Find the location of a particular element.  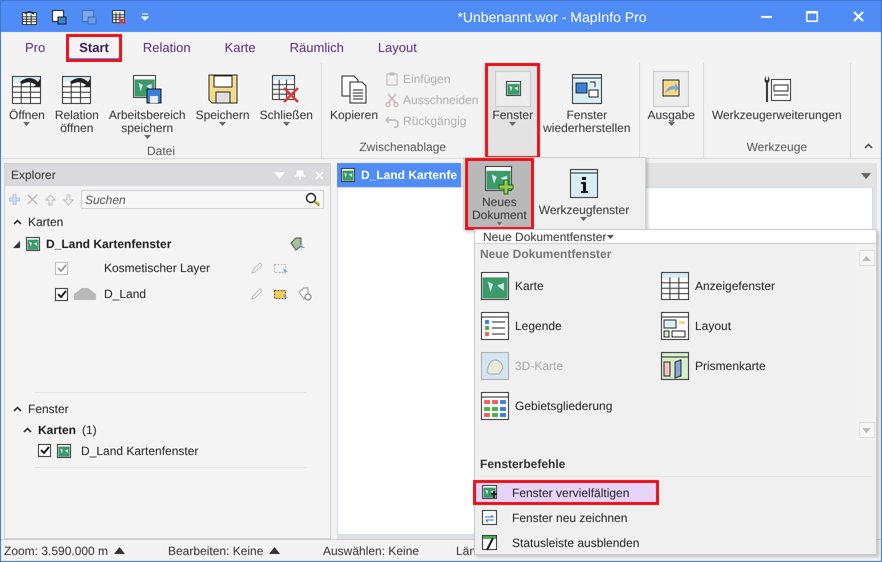

minimize-icon is located at coordinates (766, 17).